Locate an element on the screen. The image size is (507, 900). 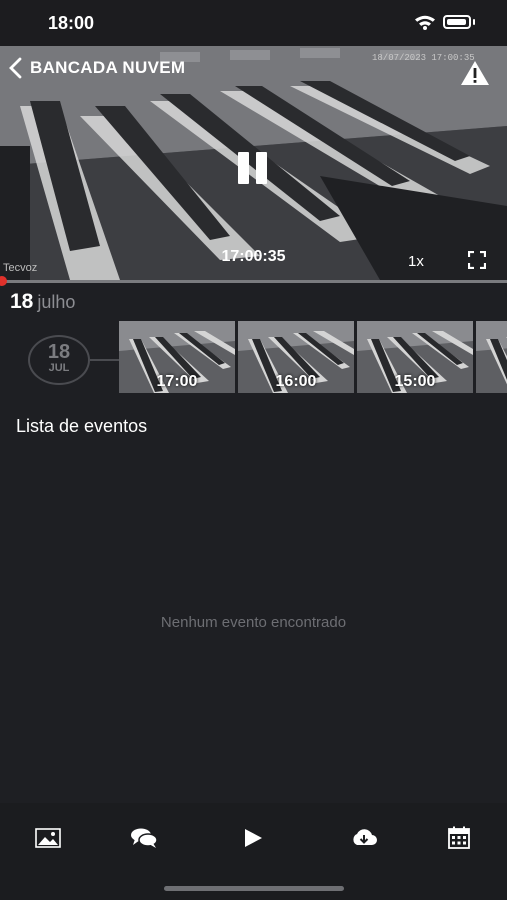
playback-speed-button: 1x is located at coordinates (416, 261).